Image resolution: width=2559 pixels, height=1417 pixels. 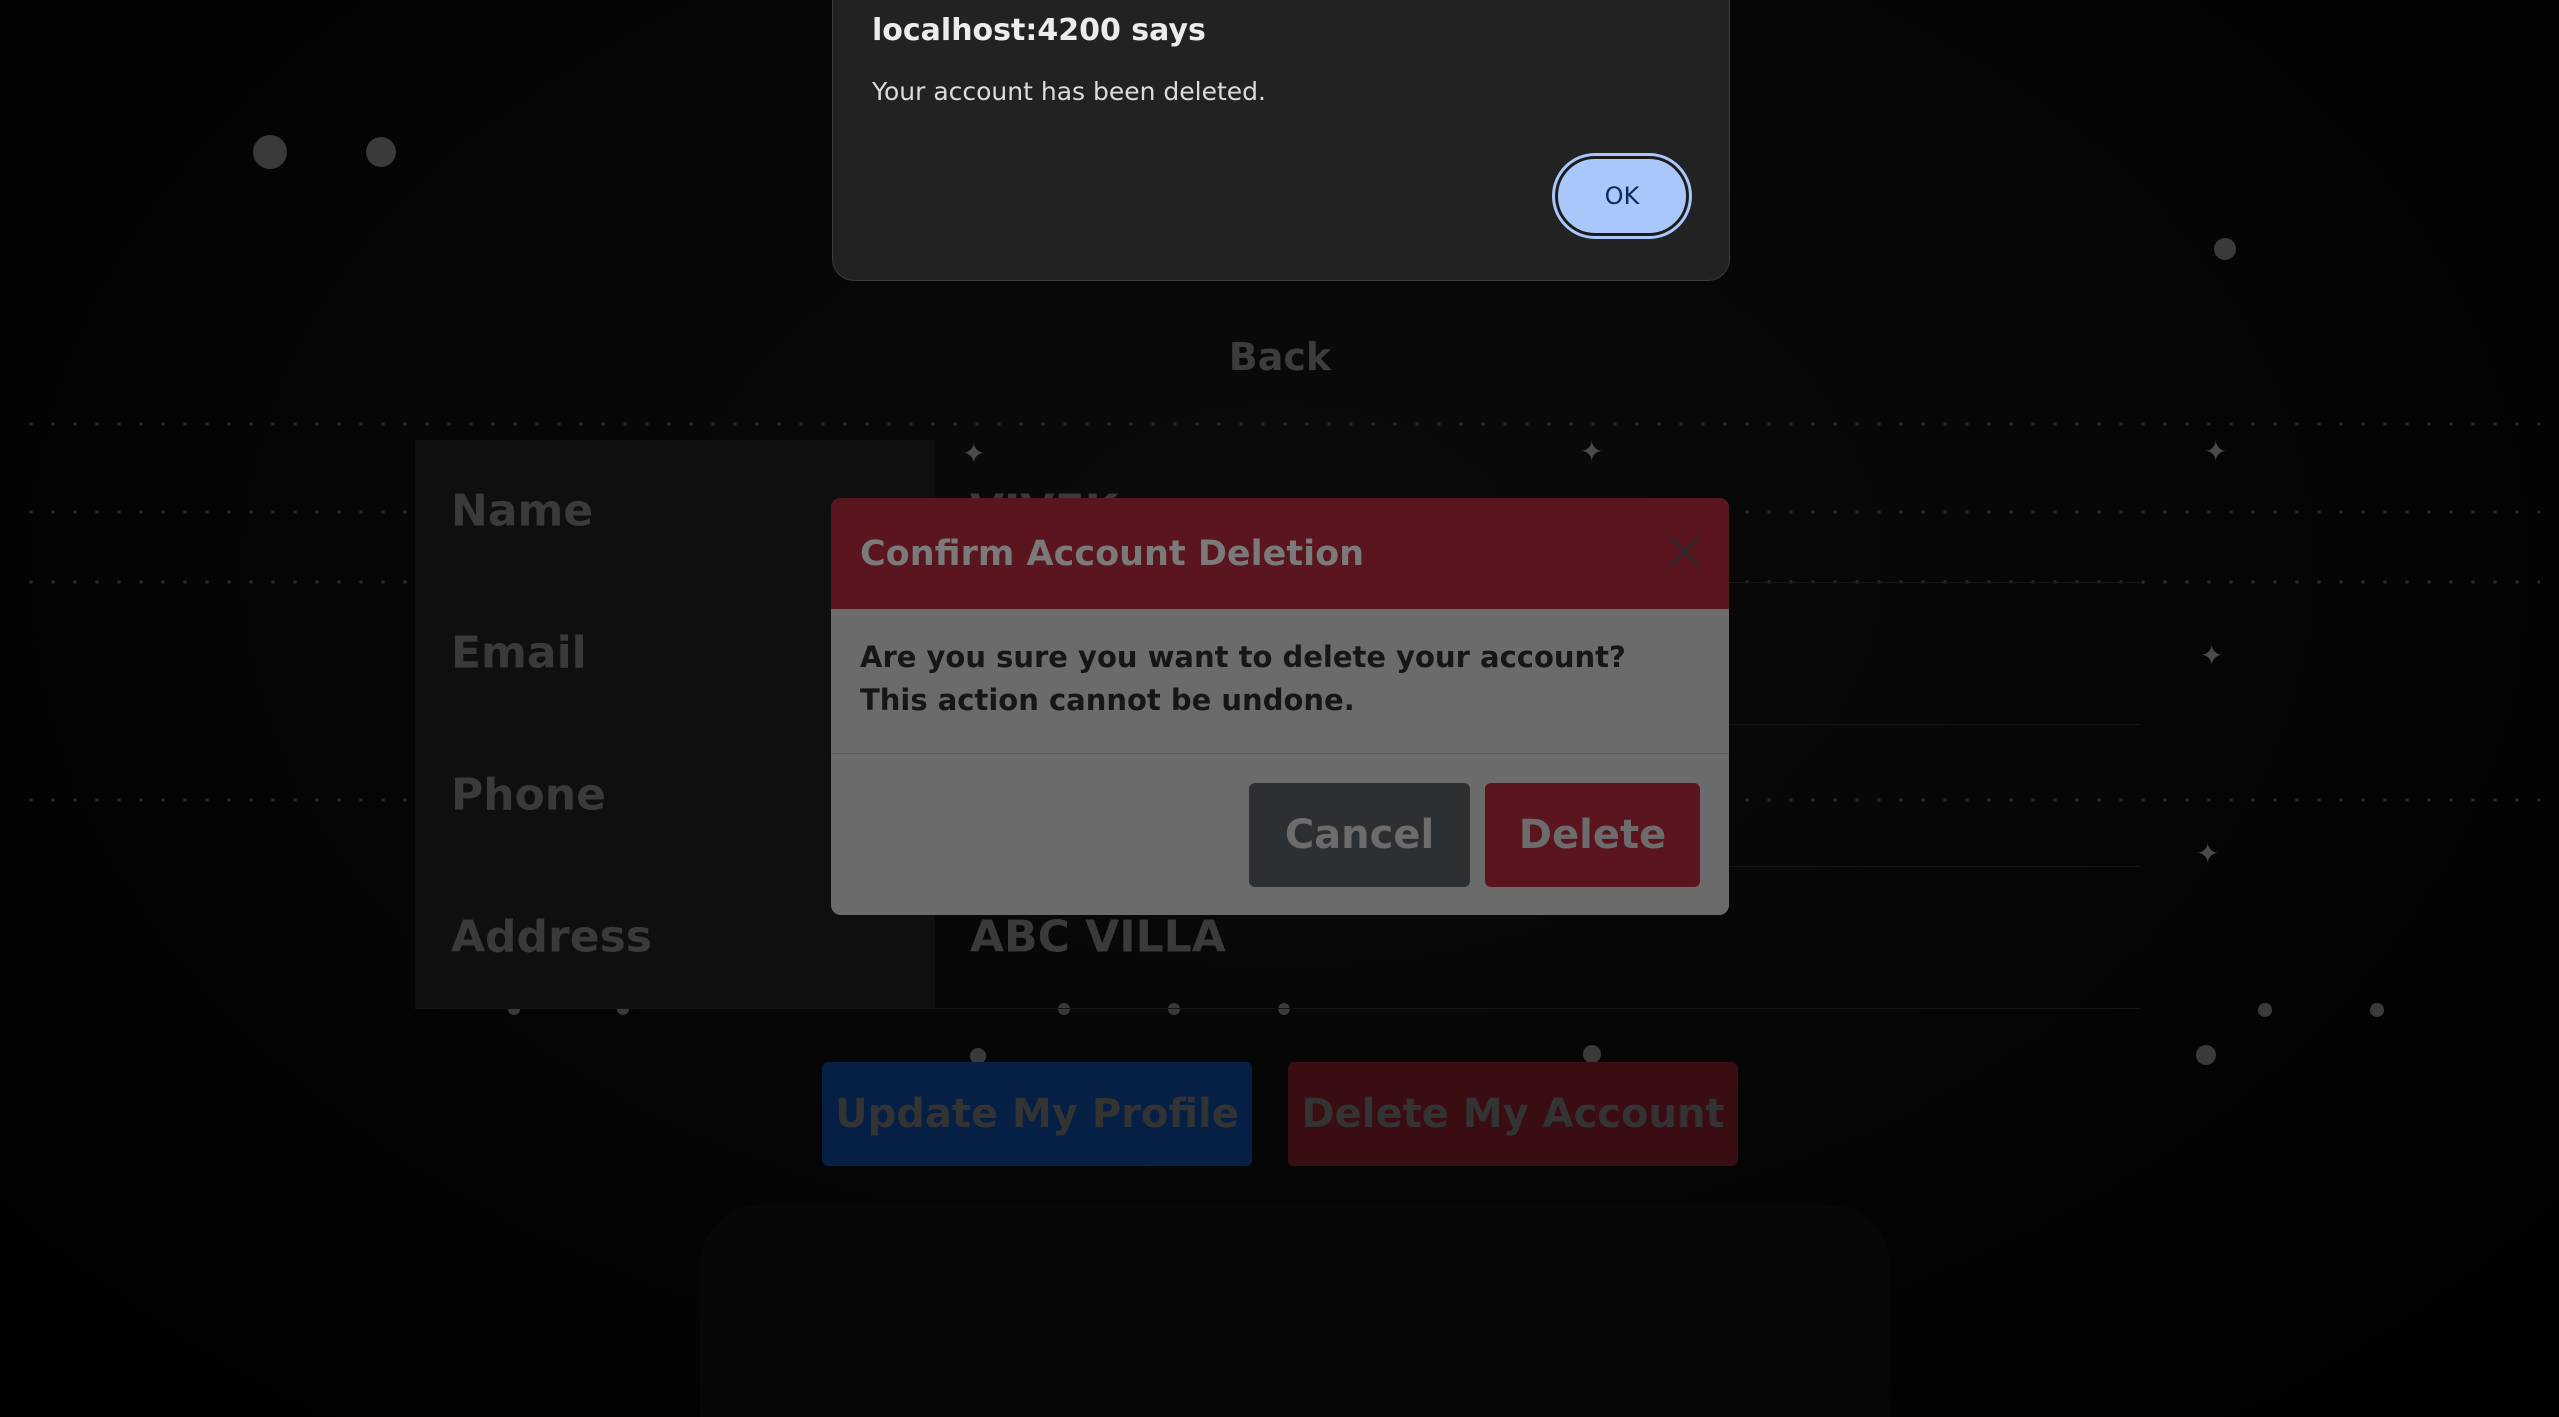 What do you see at coordinates (528, 795) in the screenshot?
I see `phone-label: Phone` at bounding box center [528, 795].